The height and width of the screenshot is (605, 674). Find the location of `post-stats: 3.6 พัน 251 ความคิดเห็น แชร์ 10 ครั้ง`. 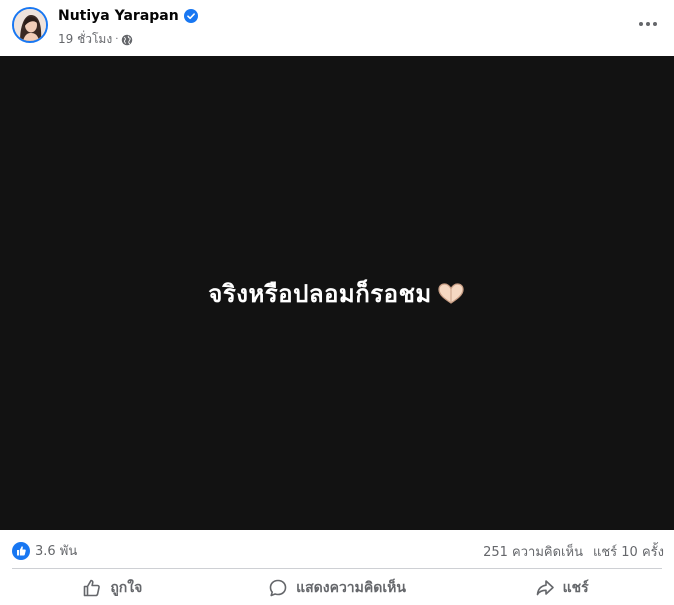

post-stats: 3.6 พัน 251 ความคิดเห็น แชร์ 10 ครั้ง is located at coordinates (337, 550).